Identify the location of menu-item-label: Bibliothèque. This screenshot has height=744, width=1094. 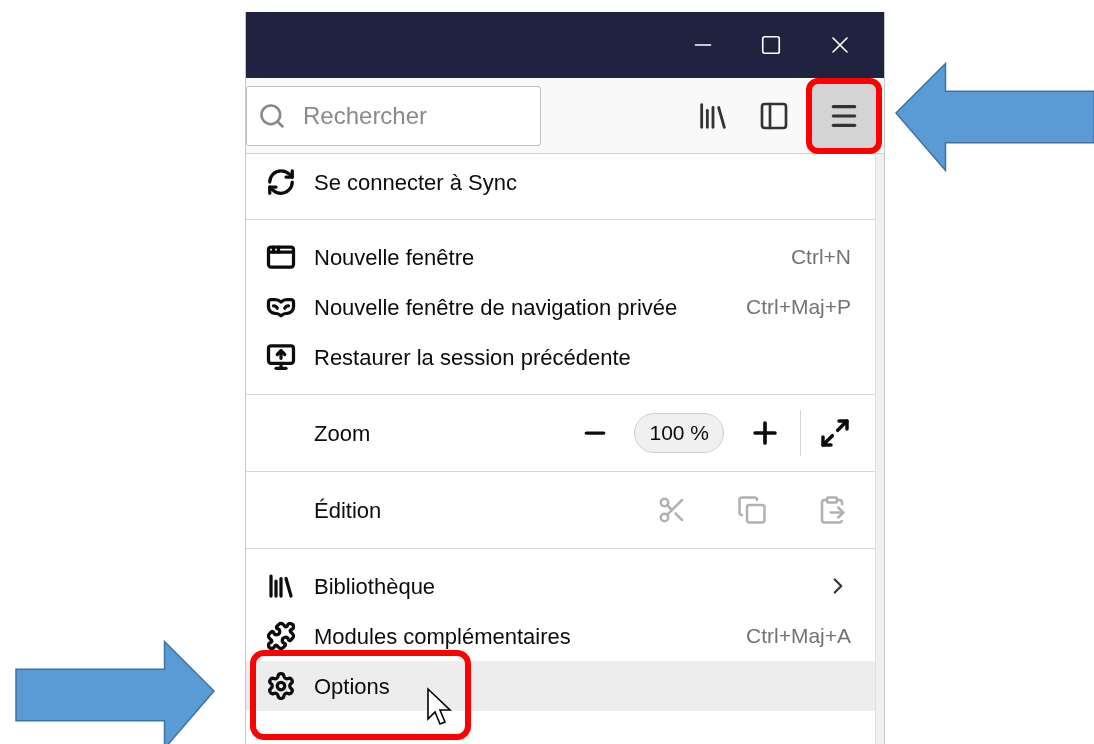
(375, 586).